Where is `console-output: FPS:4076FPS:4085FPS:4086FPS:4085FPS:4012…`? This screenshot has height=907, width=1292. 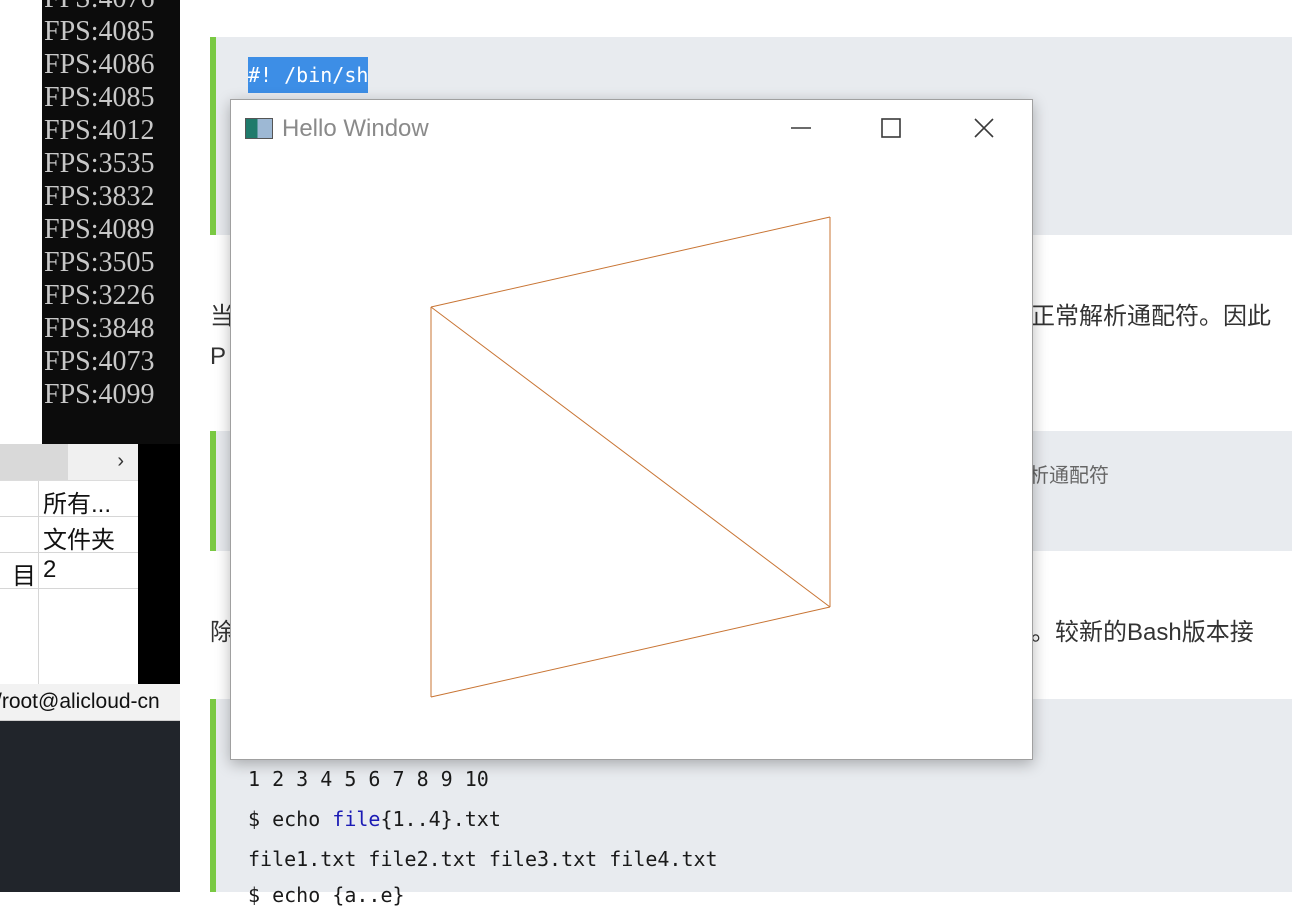 console-output: FPS:4076FPS:4085FPS:4086FPS:4085FPS:4012… is located at coordinates (111, 222).